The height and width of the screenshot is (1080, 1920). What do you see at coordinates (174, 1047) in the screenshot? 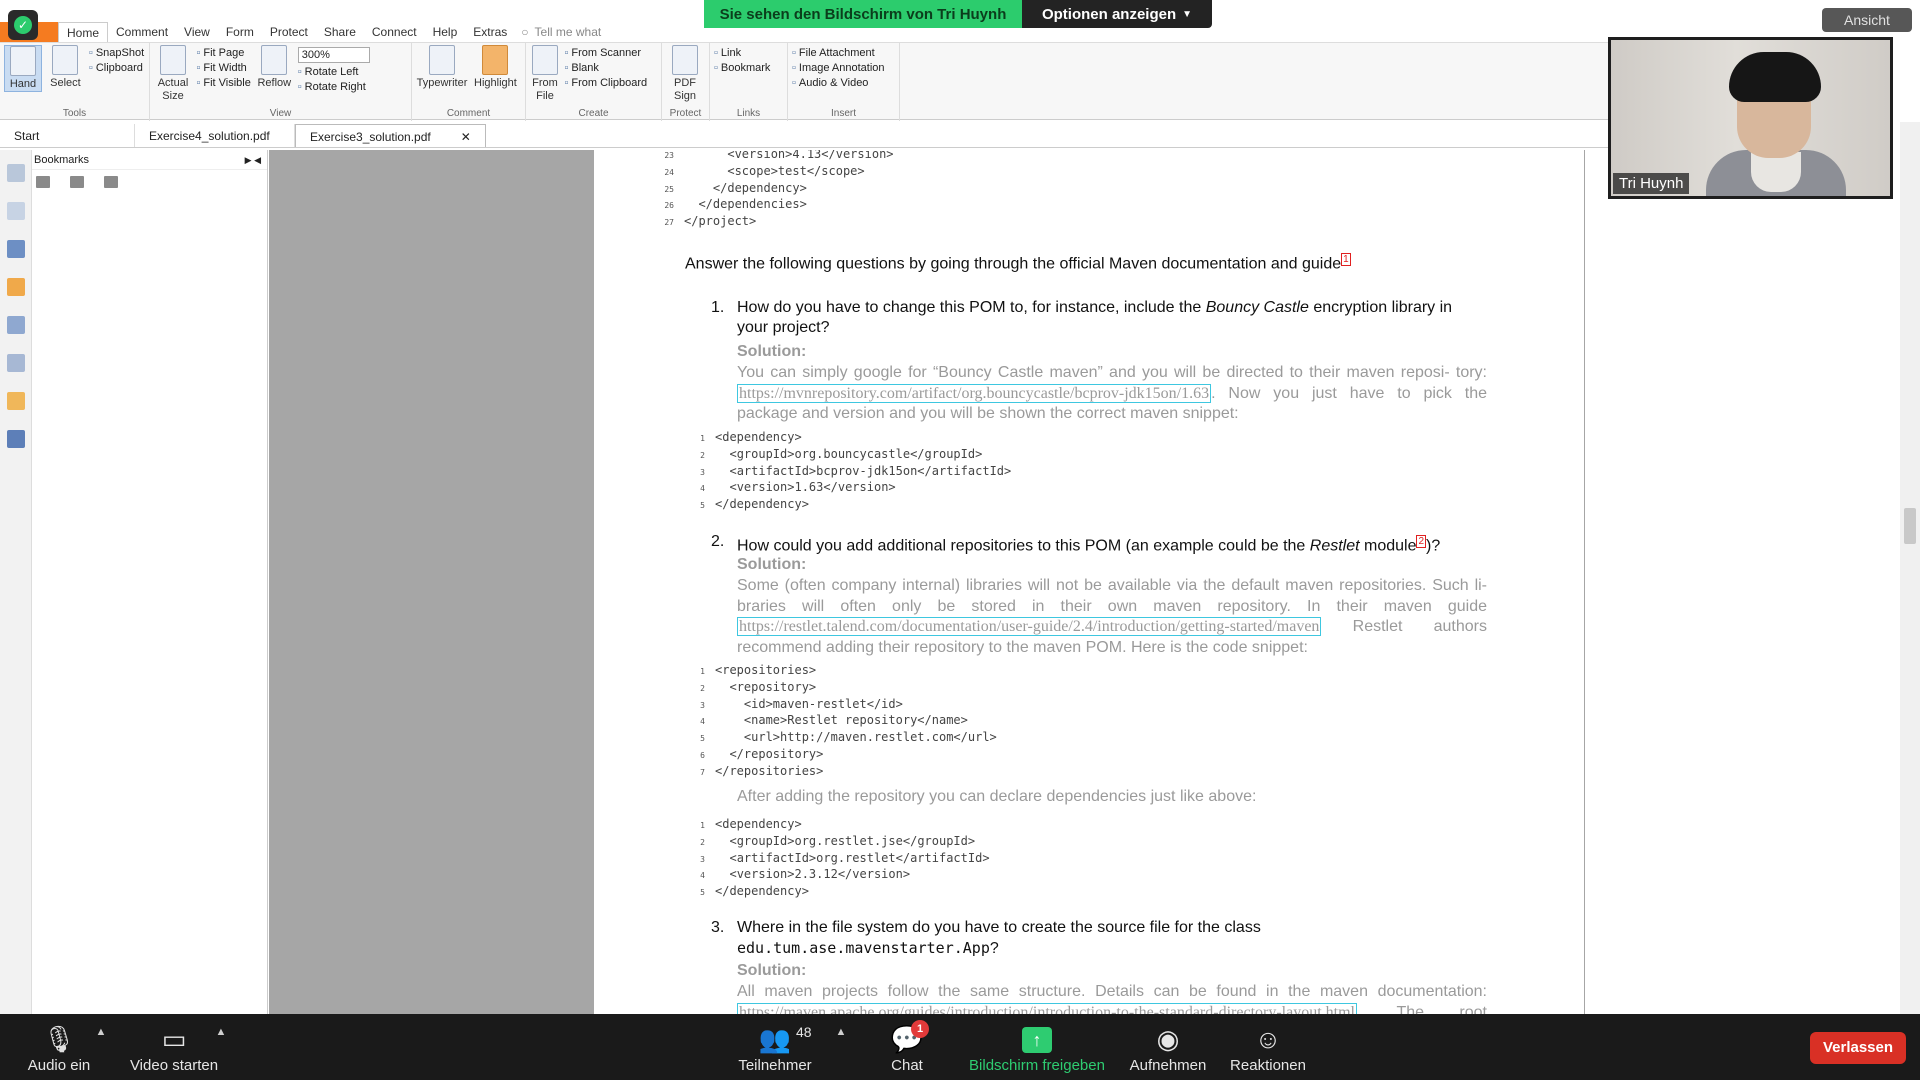
I see `video-button: ▭ Video starten` at bounding box center [174, 1047].